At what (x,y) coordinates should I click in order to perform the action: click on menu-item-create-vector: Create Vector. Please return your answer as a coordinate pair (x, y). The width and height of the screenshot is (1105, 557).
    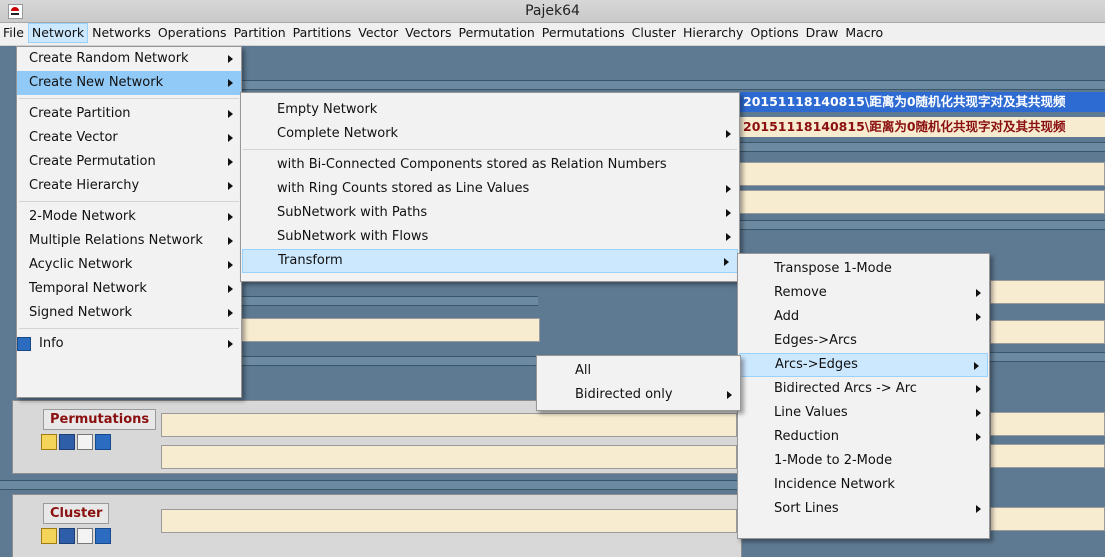
    Looking at the image, I should click on (129, 138).